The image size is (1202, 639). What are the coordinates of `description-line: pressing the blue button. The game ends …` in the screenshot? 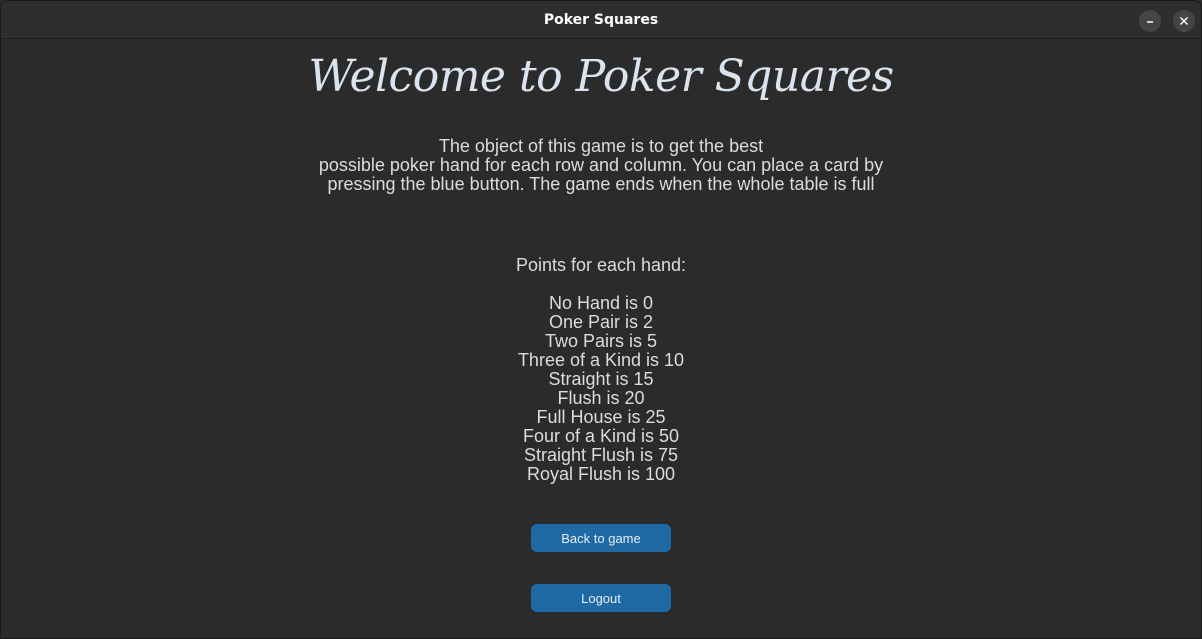 It's located at (601, 184).